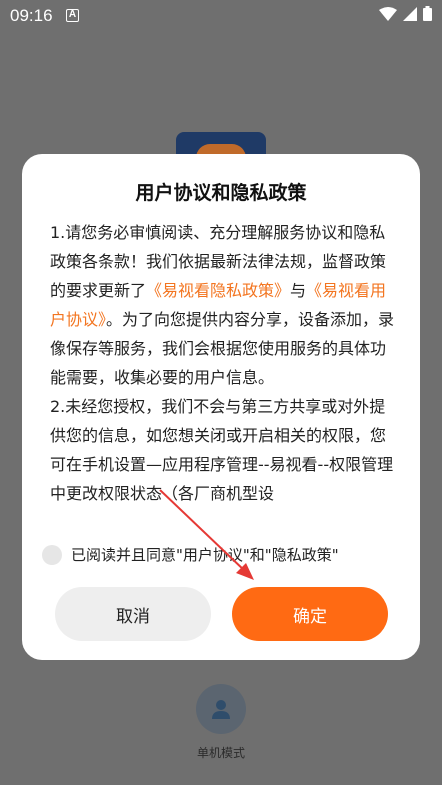 The image size is (442, 785). What do you see at coordinates (218, 290) in the screenshot?
I see `privacy-policy-link: 《易视看隐私政策》` at bounding box center [218, 290].